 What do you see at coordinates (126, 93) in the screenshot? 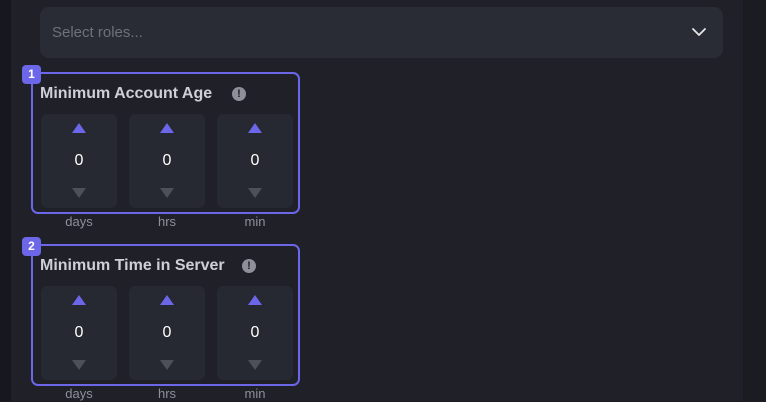
I see `account-age-title: Minimum Account Age` at bounding box center [126, 93].